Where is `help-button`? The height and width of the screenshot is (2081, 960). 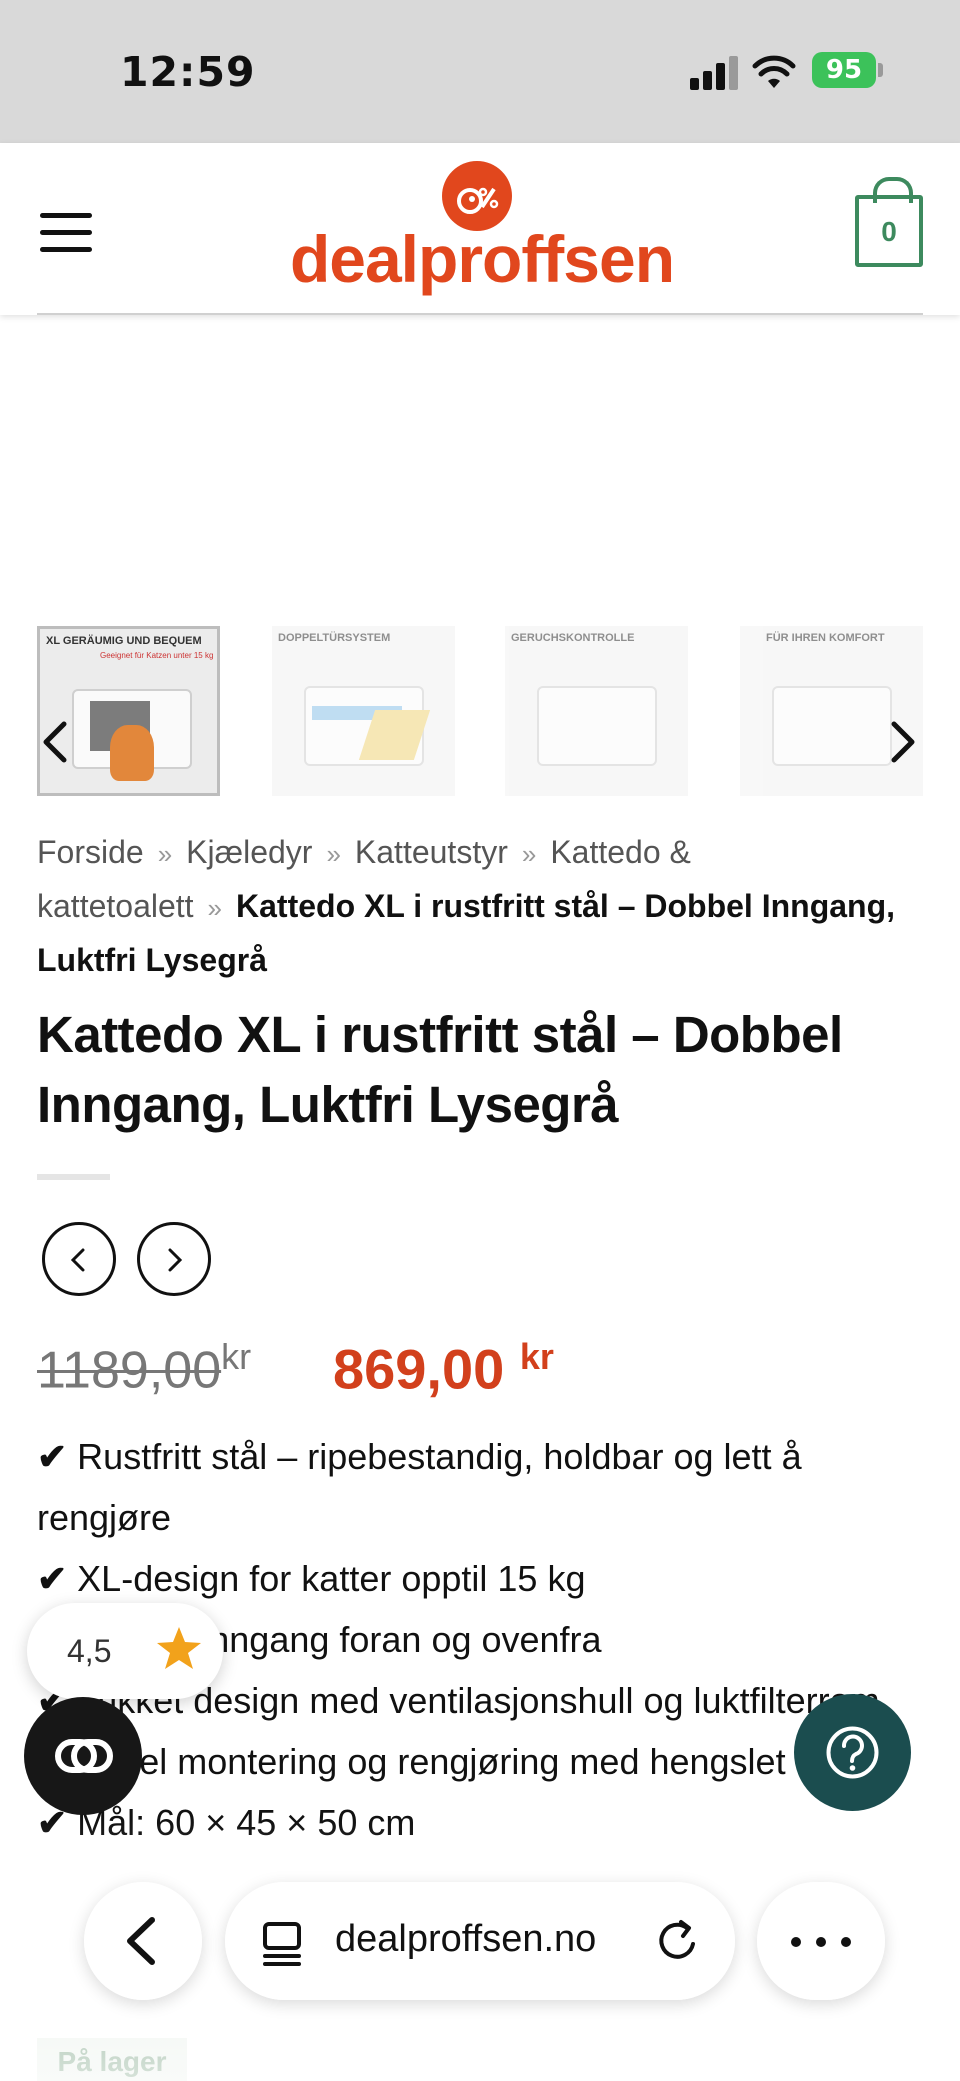
help-button is located at coordinates (852, 1752).